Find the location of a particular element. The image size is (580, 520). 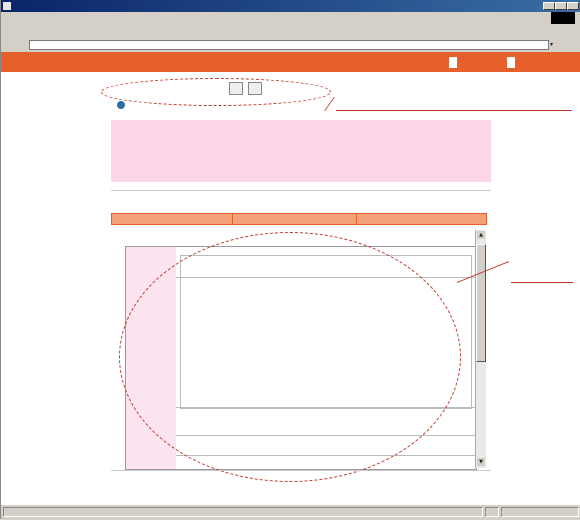

address-bar: ▾ is located at coordinates (290, 45).